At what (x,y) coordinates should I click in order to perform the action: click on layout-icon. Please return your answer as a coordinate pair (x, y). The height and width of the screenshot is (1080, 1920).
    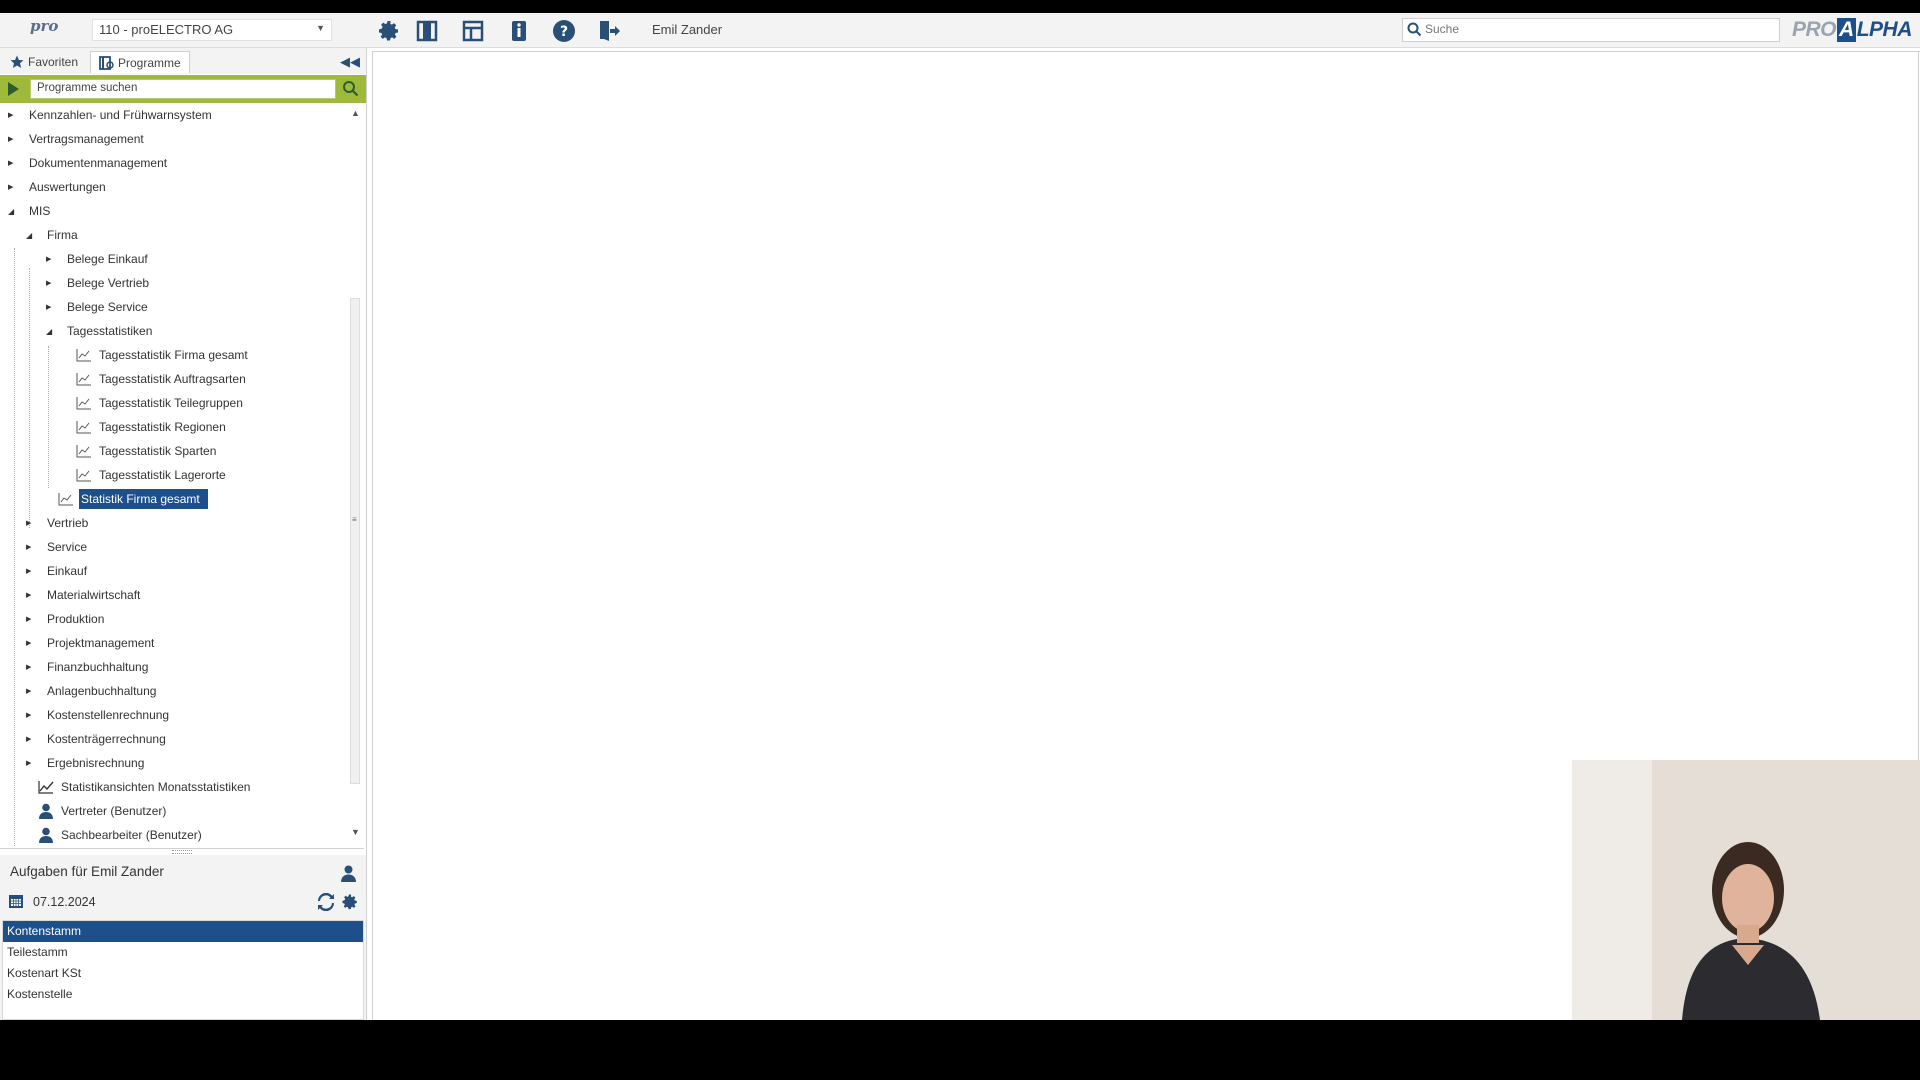
    Looking at the image, I should click on (473, 31).